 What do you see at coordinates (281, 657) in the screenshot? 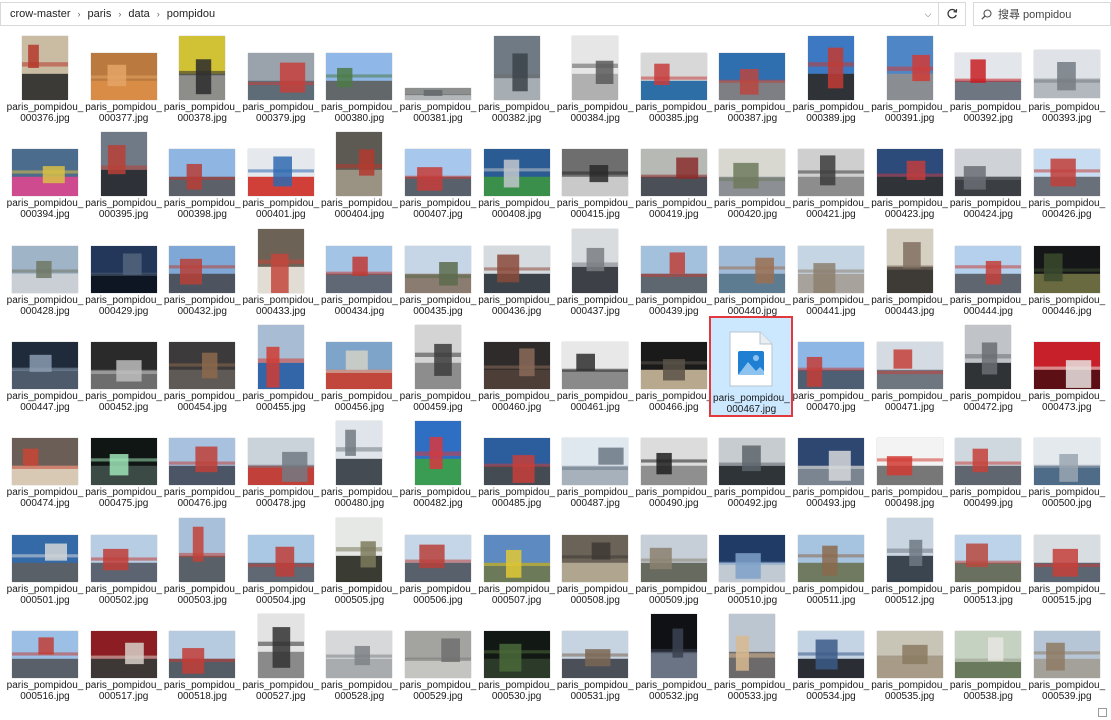
I see `file-item: paris_pompidou_000527.jpg` at bounding box center [281, 657].